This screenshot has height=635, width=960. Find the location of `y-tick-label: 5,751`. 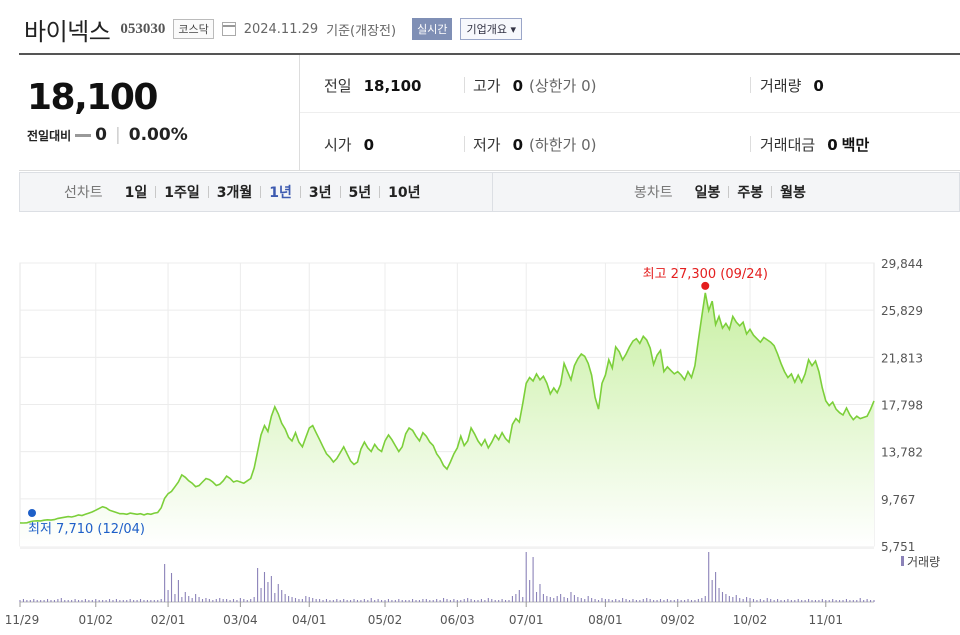

y-tick-label: 5,751 is located at coordinates (898, 547).